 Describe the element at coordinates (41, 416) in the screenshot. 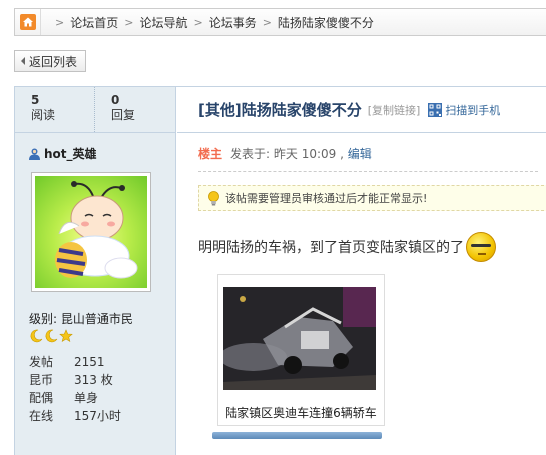

I see `stat-key: 在线` at that location.